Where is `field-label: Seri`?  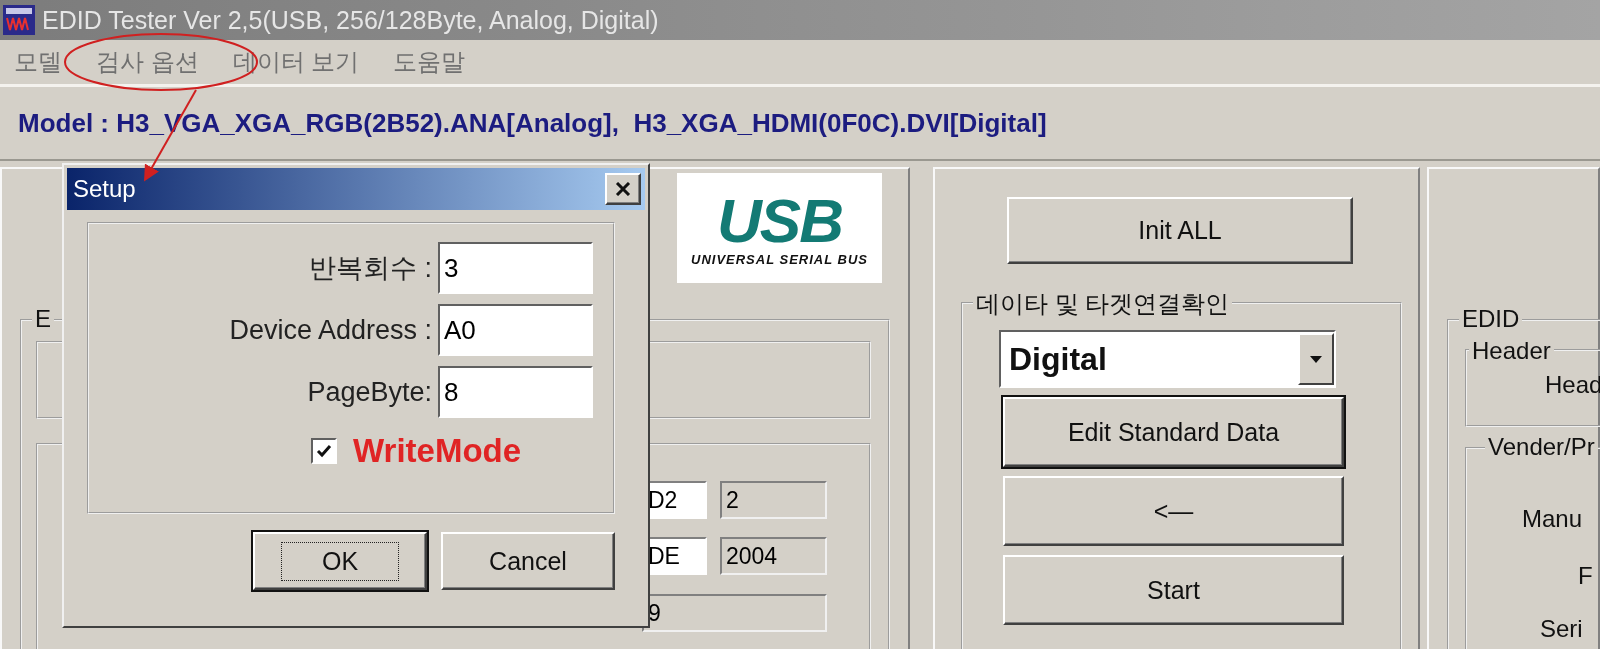 field-label: Seri is located at coordinates (1561, 629).